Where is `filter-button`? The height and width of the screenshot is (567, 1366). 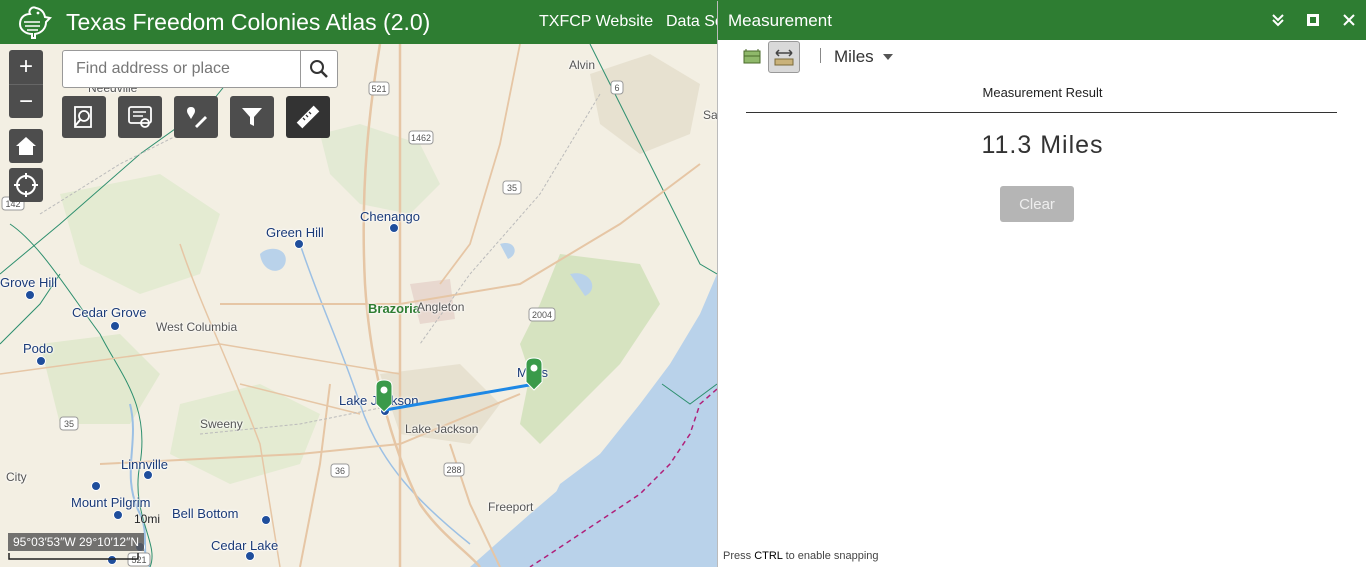
filter-button is located at coordinates (252, 117).